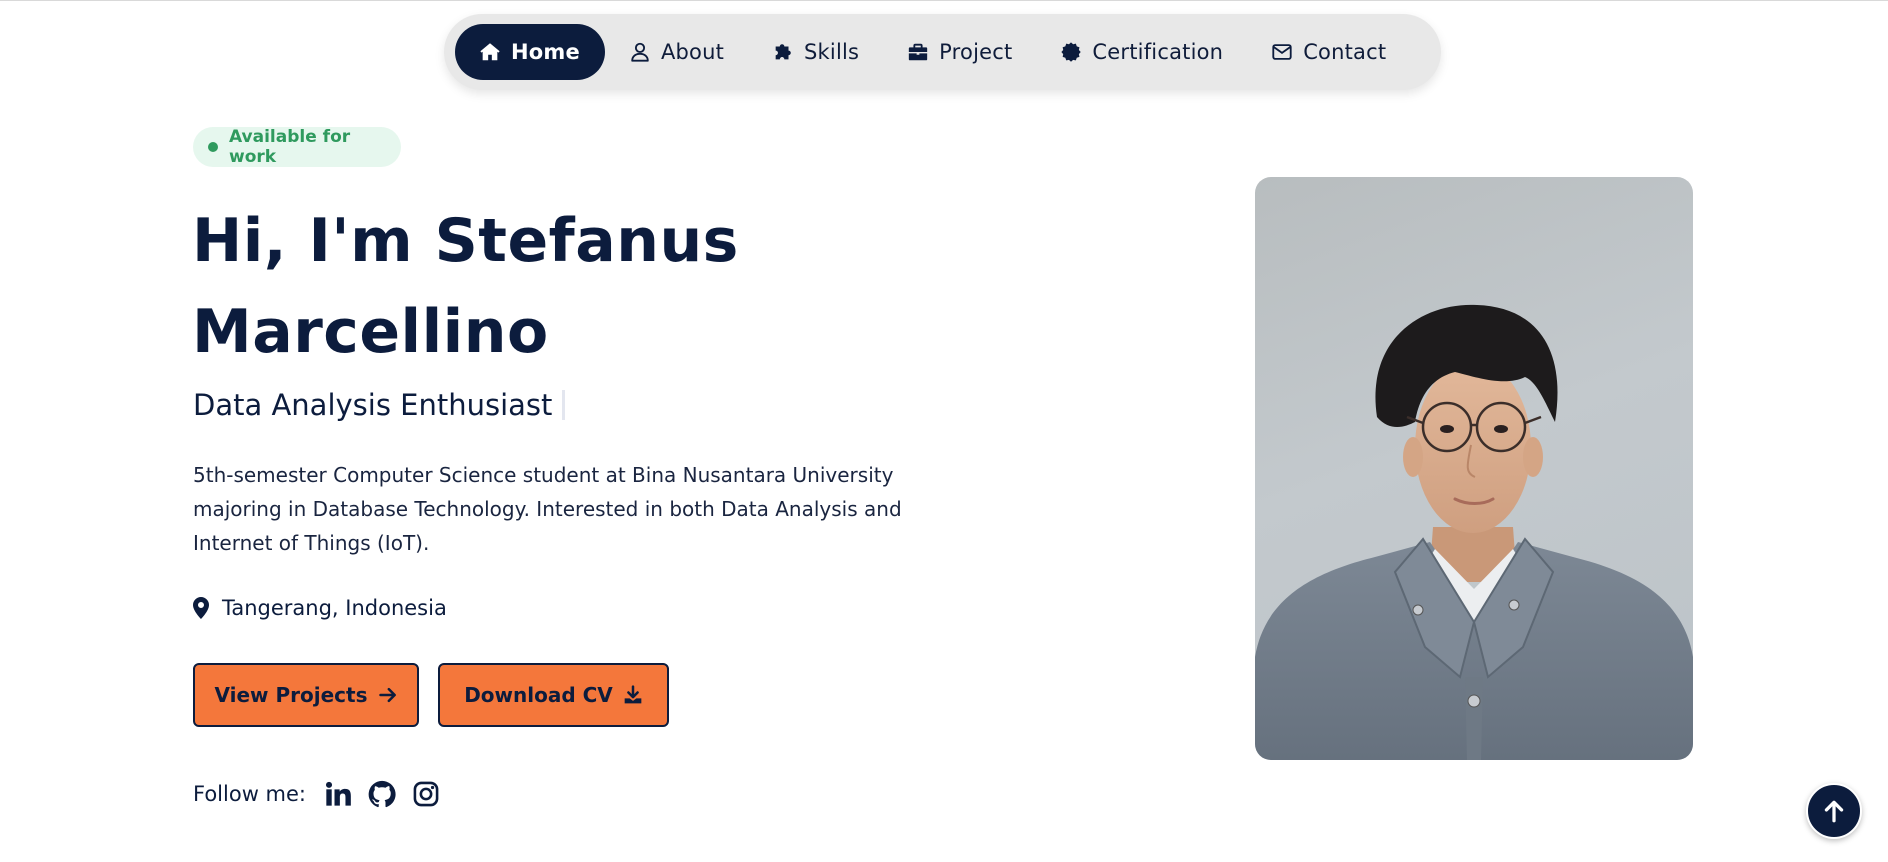 The width and height of the screenshot is (1888, 862). I want to click on nav-item-certification: Certification, so click(1141, 52).